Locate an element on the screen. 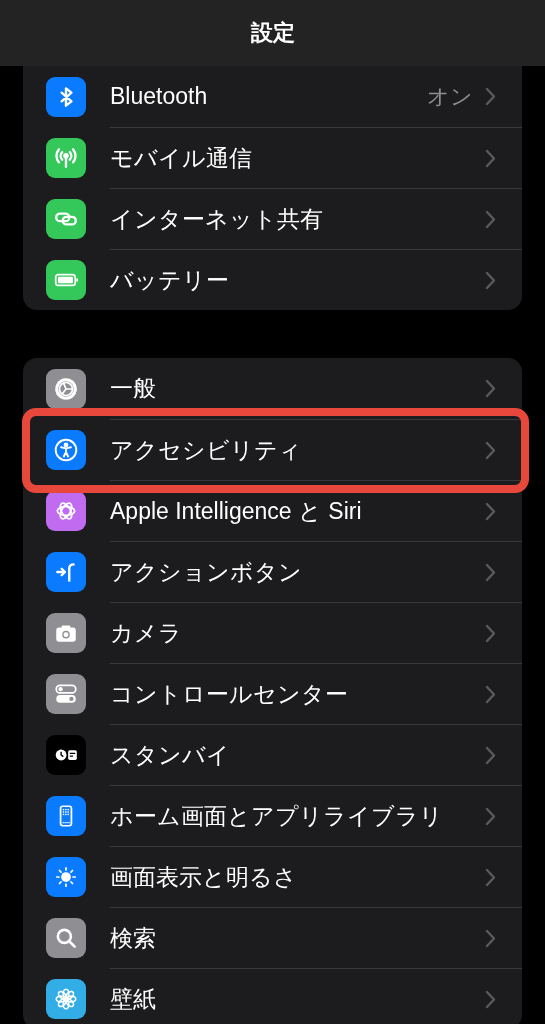  row-label: 一般 is located at coordinates (133, 388).